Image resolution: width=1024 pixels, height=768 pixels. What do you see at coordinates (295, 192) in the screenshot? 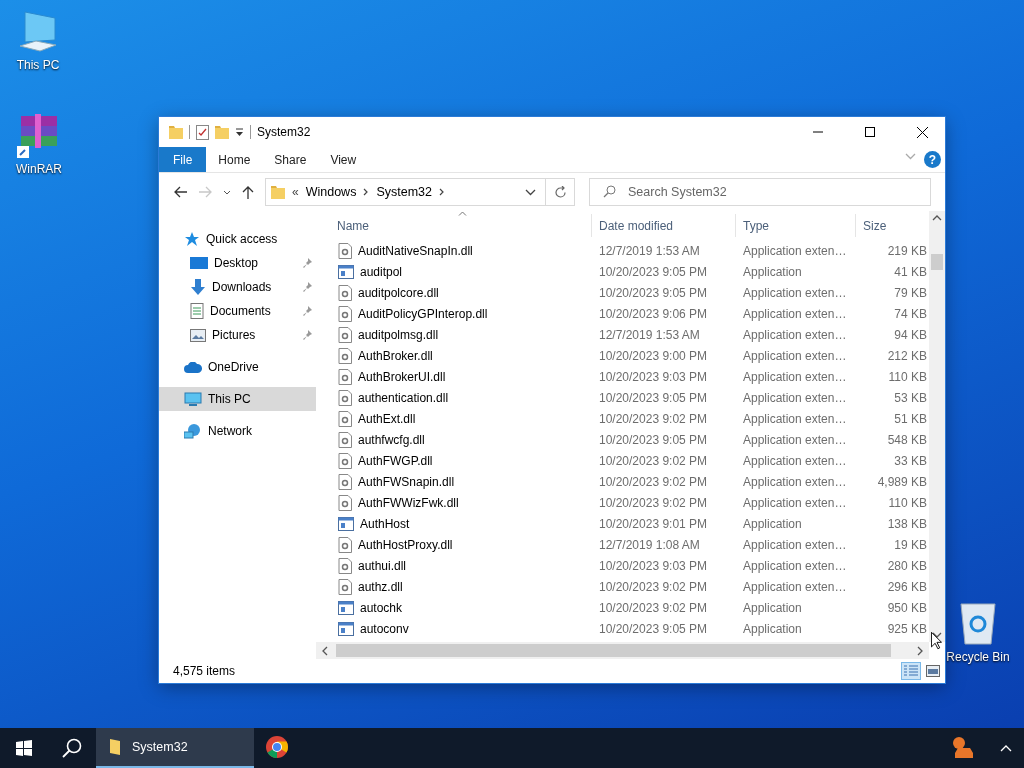
I see `breadcrumb-overflow: «` at bounding box center [295, 192].